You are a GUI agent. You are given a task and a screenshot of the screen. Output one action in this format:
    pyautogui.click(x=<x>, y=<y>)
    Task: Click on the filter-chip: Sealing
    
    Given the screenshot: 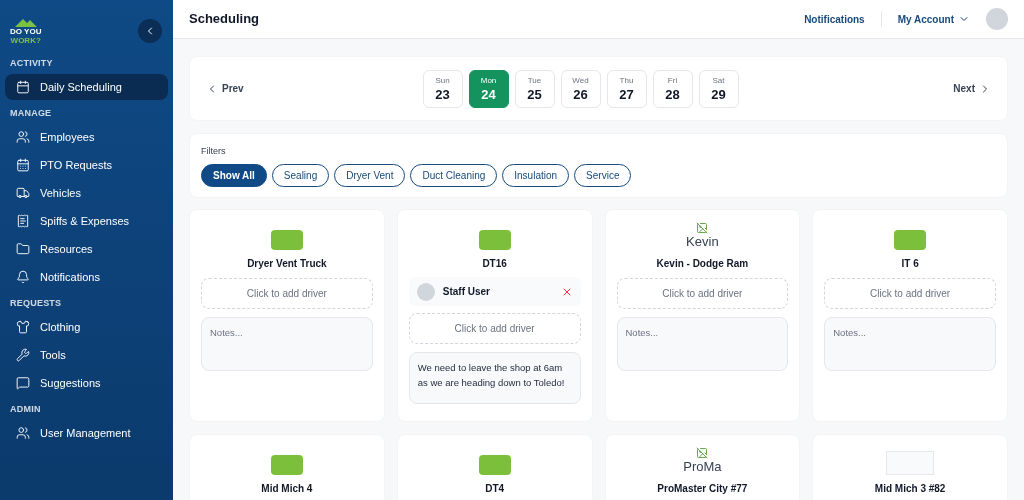 What is the action you would take?
    pyautogui.click(x=300, y=175)
    